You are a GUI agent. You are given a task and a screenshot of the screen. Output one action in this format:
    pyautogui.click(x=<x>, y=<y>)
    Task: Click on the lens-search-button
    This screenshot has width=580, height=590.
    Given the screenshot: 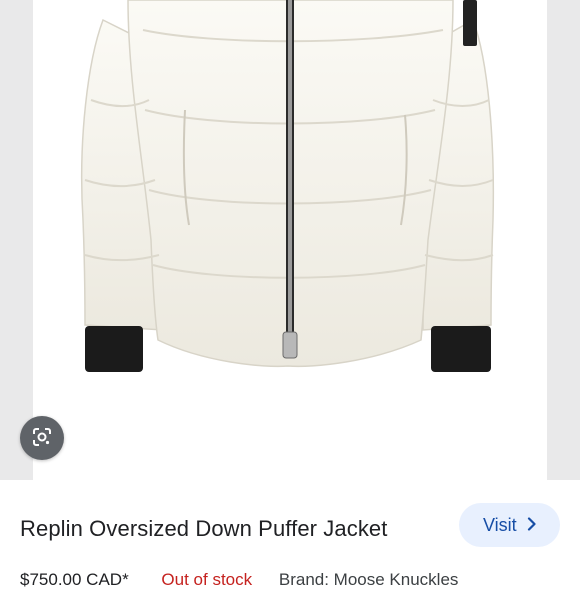 What is the action you would take?
    pyautogui.click(x=42, y=438)
    